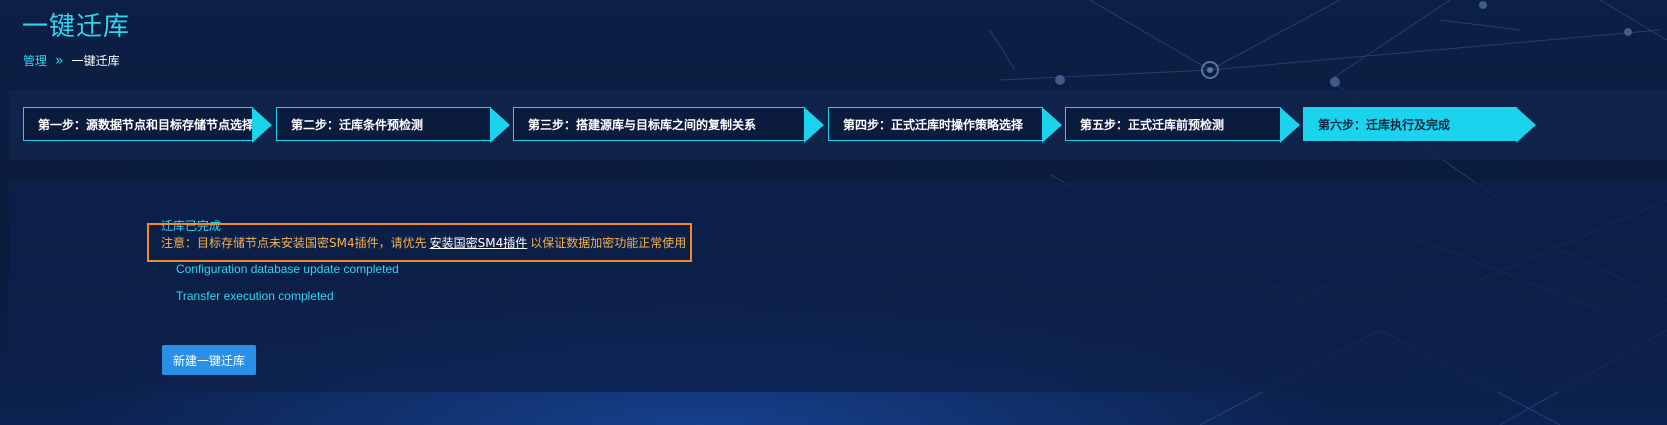  What do you see at coordinates (287, 269) in the screenshot?
I see `log-line: Configuration database update completed` at bounding box center [287, 269].